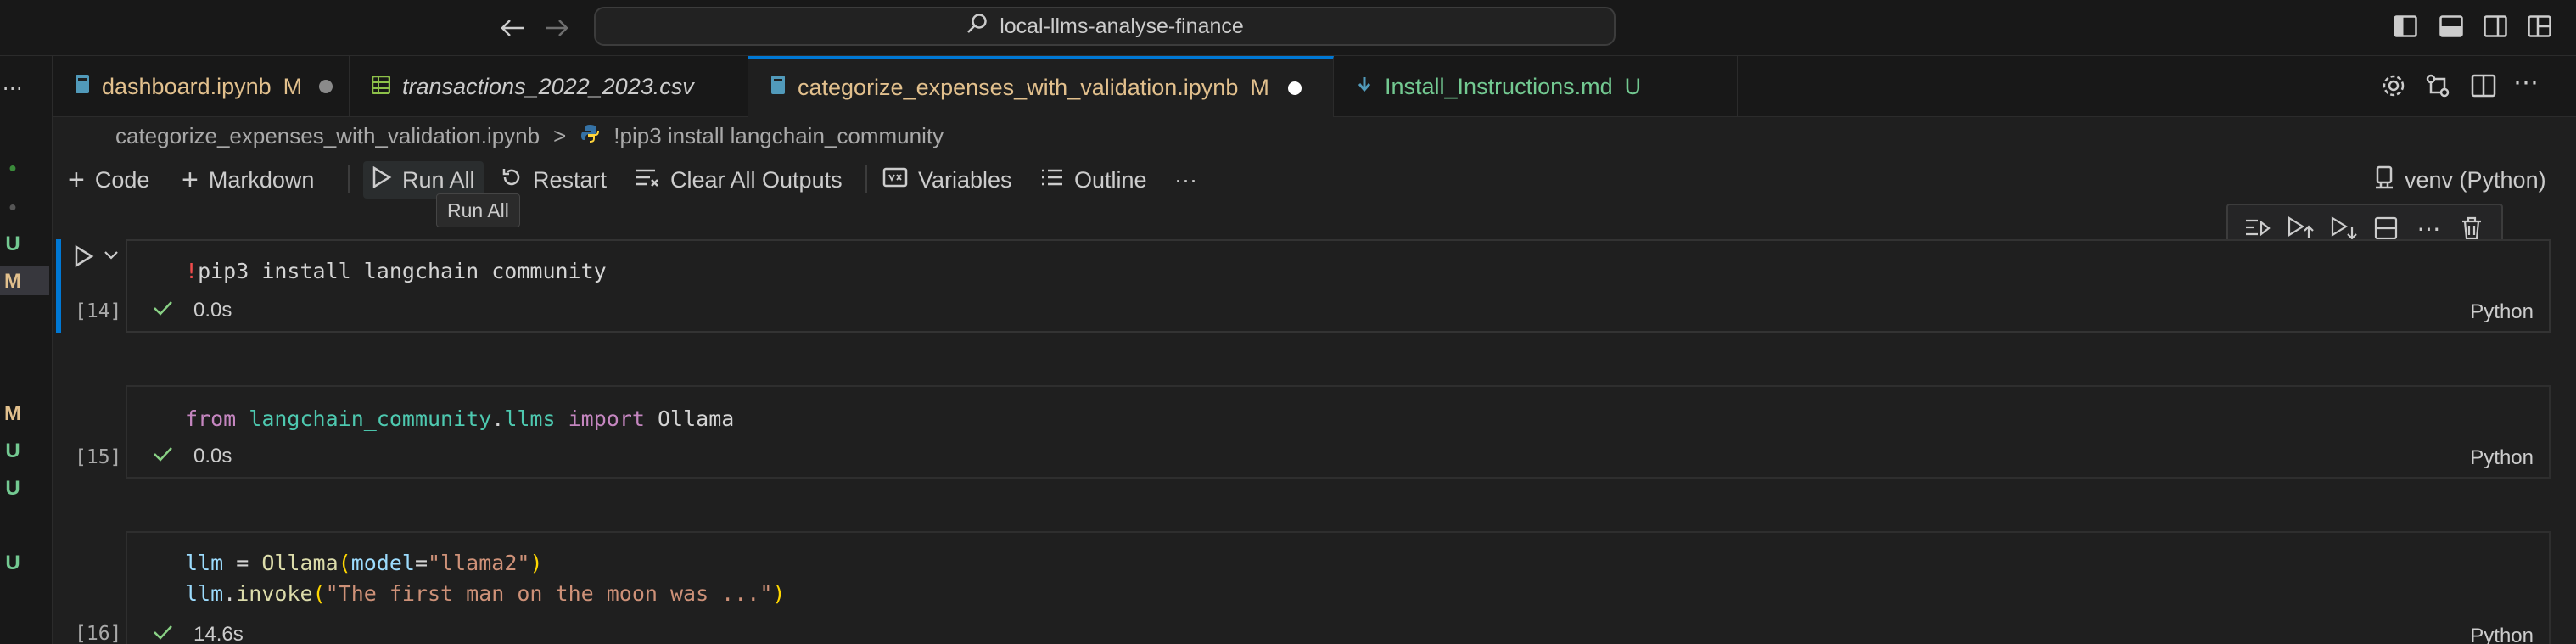  What do you see at coordinates (396, 272) in the screenshot?
I see `cell-source: !pip3 install langchain_community` at bounding box center [396, 272].